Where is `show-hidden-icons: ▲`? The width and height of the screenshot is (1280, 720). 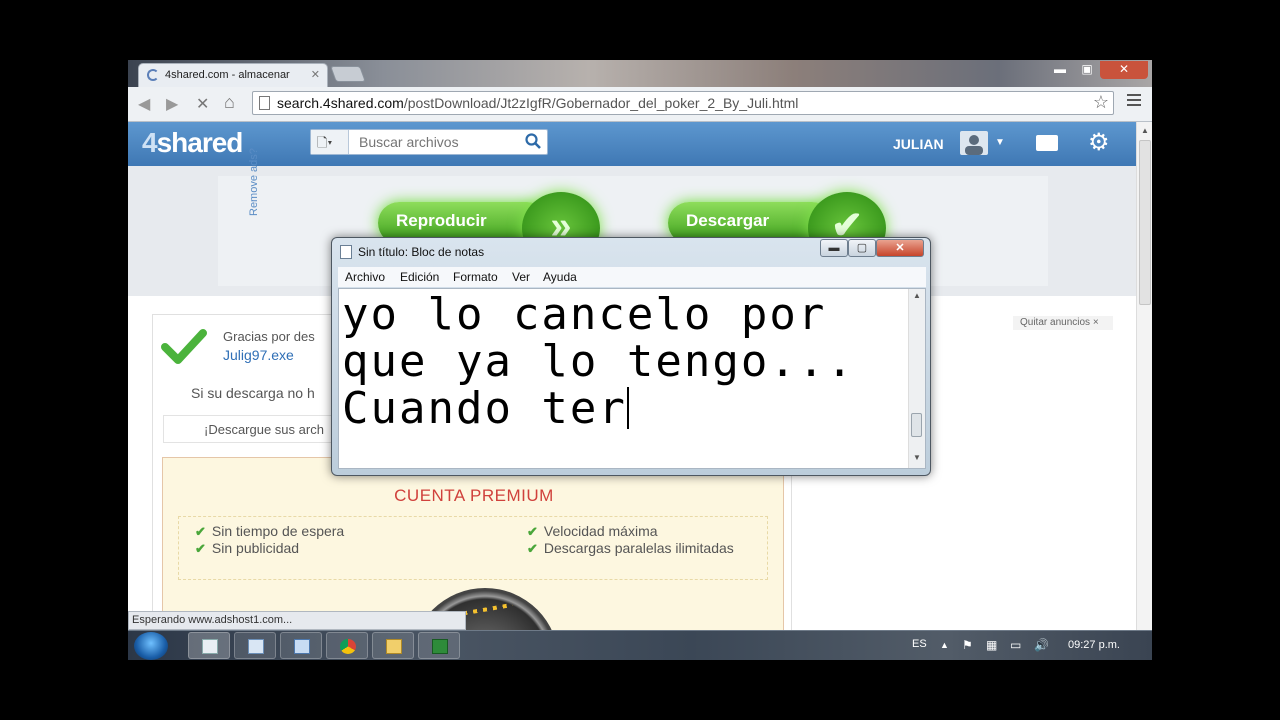 show-hidden-icons: ▲ is located at coordinates (944, 645).